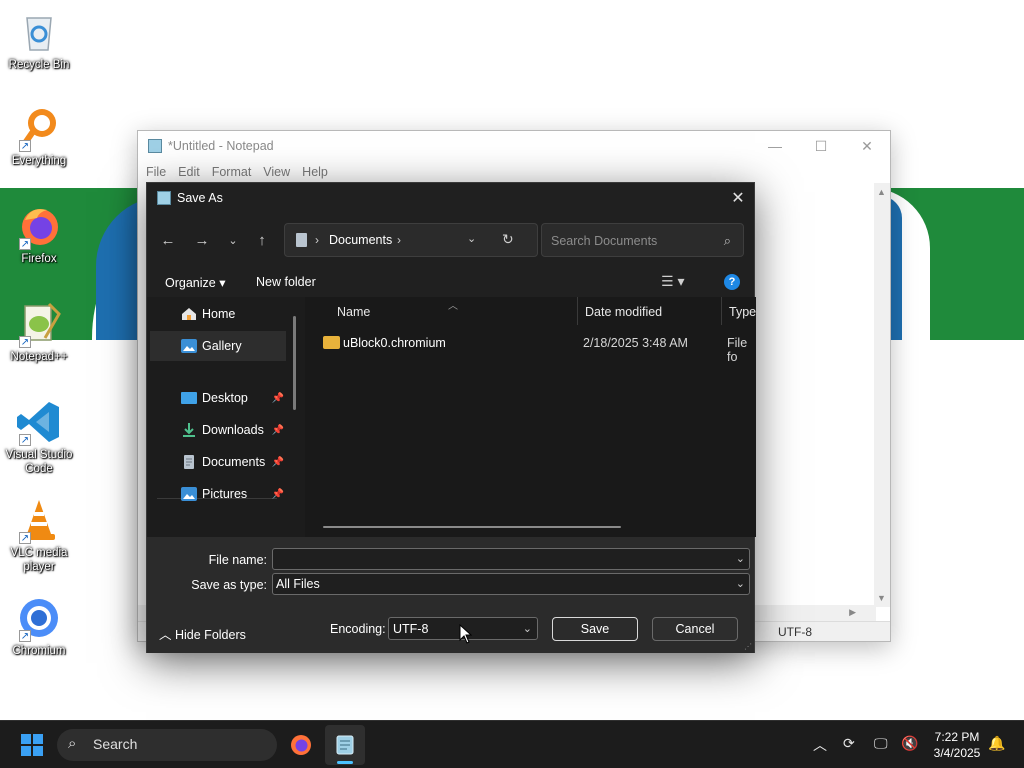  I want to click on show-hidden-icons-chevron-icon: ︿, so click(820, 745).